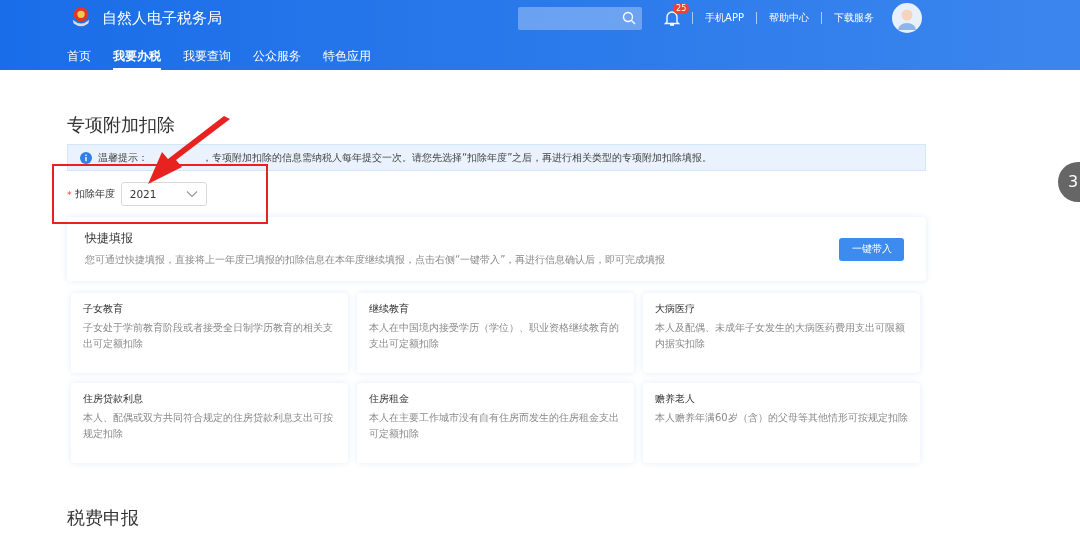  Describe the element at coordinates (137, 57) in the screenshot. I see `nav-tab: 我要办税` at that location.